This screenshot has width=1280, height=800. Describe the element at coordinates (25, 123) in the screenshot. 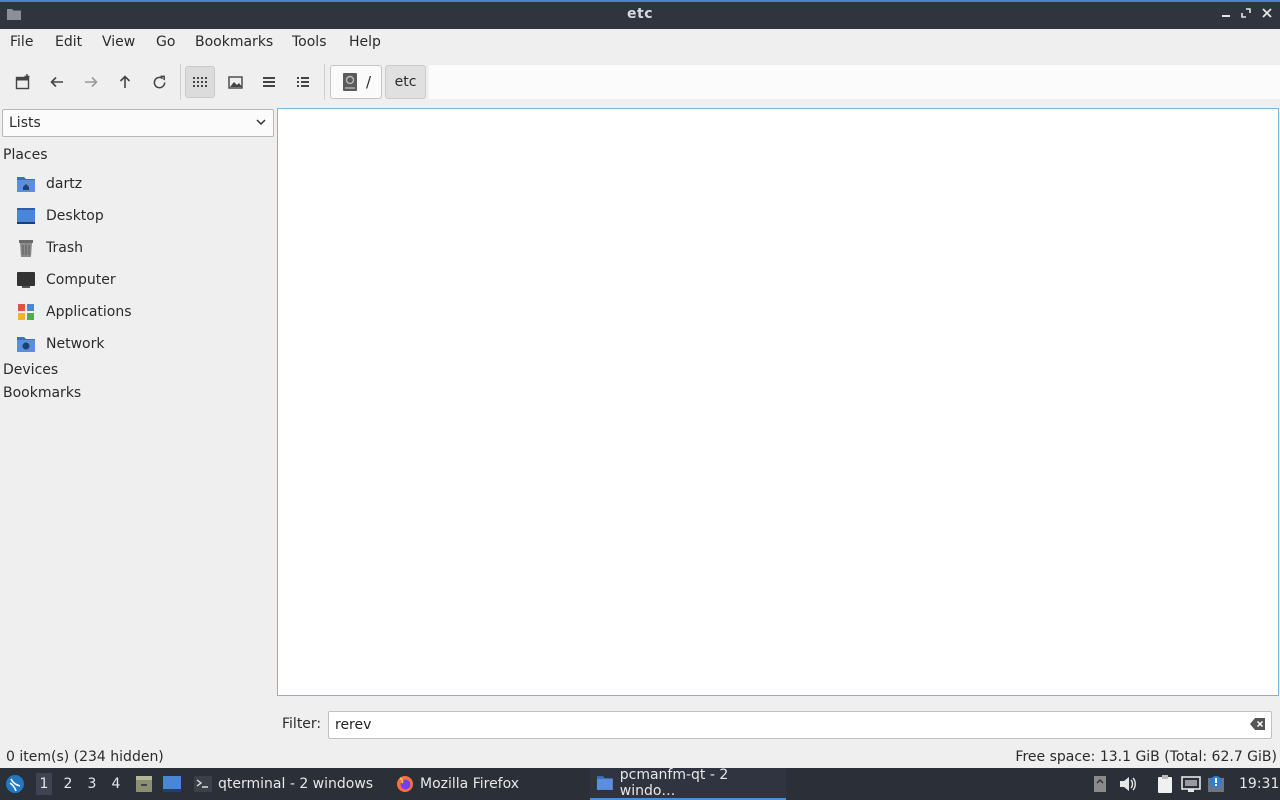

I see `side-pane-mode-value: Lists` at that location.